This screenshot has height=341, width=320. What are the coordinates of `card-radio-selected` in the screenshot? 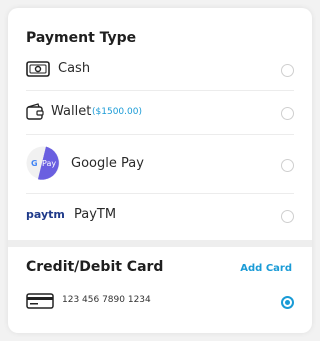 It's located at (287, 302).